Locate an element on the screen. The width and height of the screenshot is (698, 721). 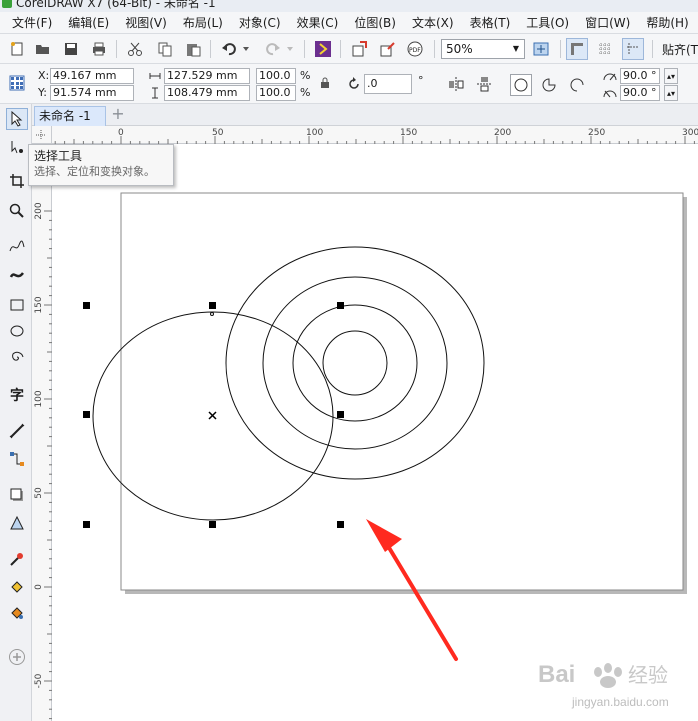
object-origin-button is located at coordinates (17, 83).